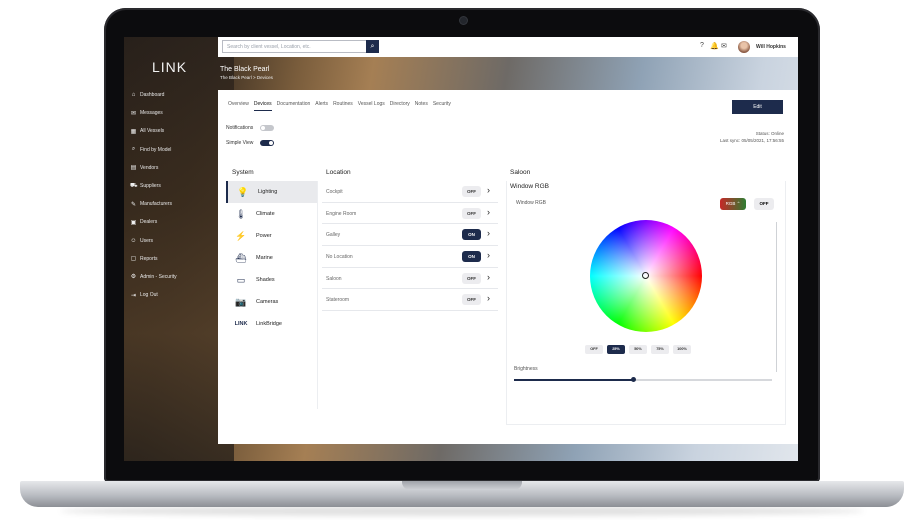 The height and width of the screenshot is (520, 904). Describe the element at coordinates (264, 258) in the screenshot. I see `system-item-label: Marine` at that location.